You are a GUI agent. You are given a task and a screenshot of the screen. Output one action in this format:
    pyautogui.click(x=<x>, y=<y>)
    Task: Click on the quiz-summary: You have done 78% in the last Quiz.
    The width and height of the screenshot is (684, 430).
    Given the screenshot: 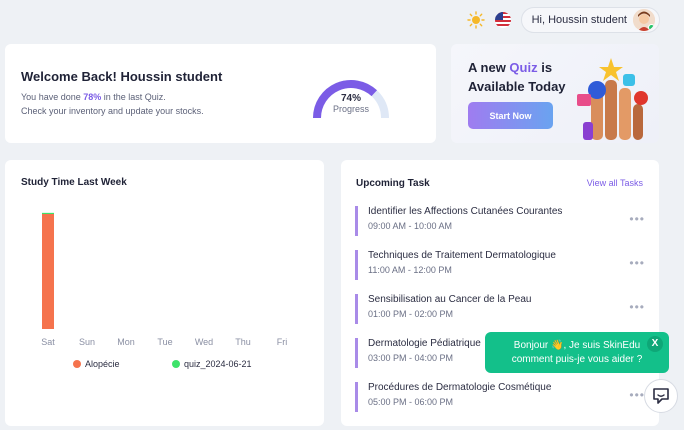 What is the action you would take?
    pyautogui.click(x=93, y=97)
    